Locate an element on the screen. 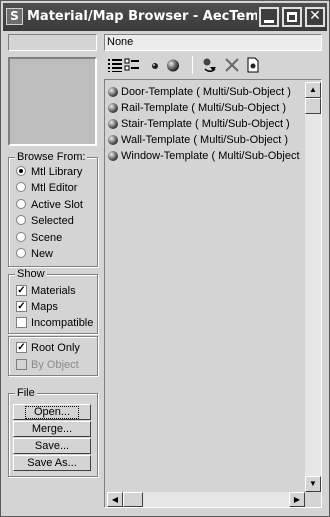 The width and height of the screenshot is (330, 517). show-group: Show ✓ Materials ✓ Maps Incompatible is located at coordinates (53, 301).